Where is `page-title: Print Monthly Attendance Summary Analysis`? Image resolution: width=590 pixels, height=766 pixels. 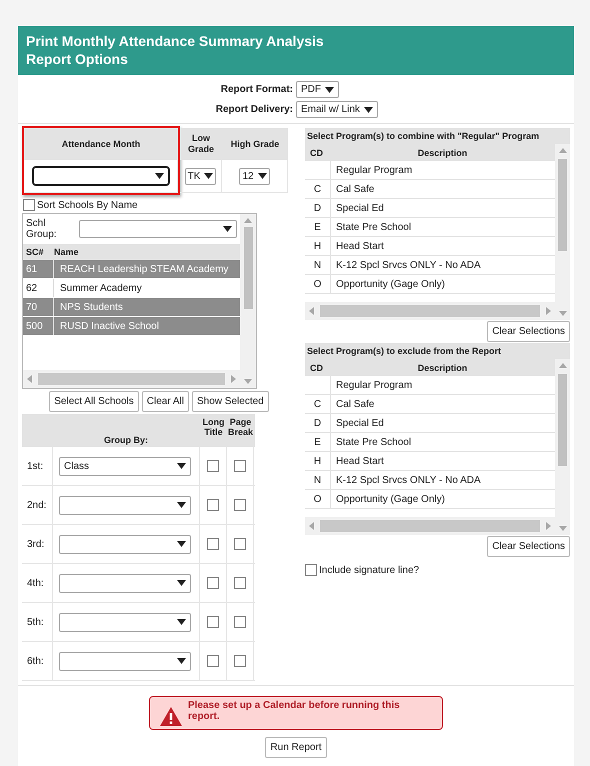 page-title: Print Monthly Attendance Summary Analysis is located at coordinates (175, 41).